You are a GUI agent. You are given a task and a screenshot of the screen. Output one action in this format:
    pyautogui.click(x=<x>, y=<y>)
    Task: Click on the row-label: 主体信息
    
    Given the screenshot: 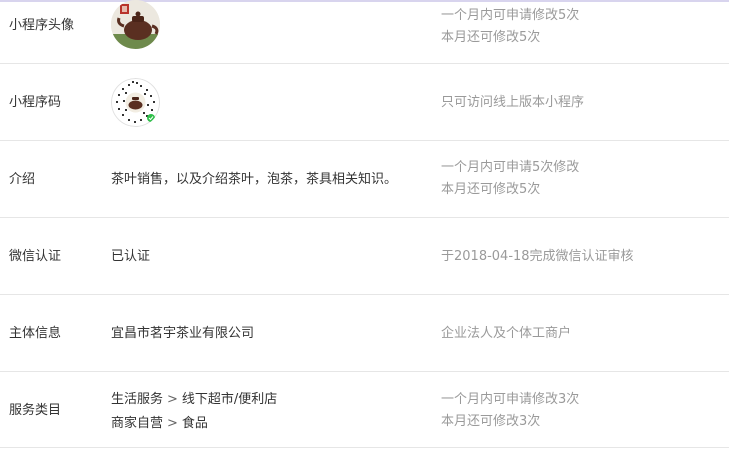 What is the action you would take?
    pyautogui.click(x=35, y=333)
    